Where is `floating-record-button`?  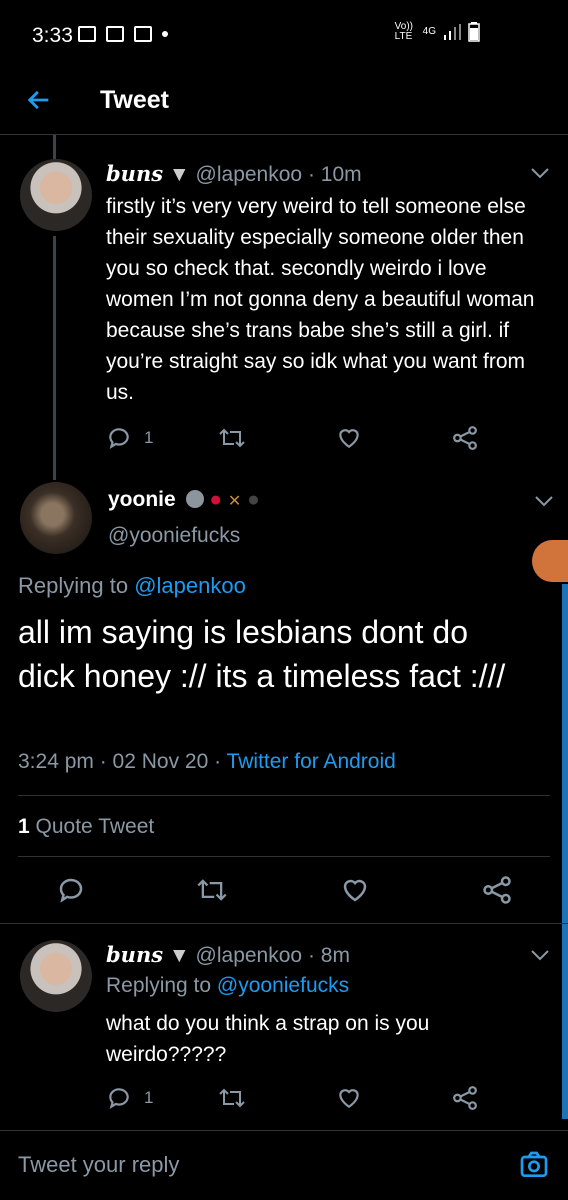 floating-record-button is located at coordinates (550, 561).